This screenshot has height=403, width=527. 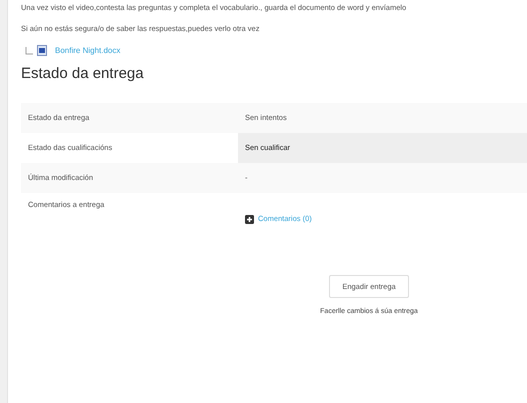 I want to click on file-link: Bonfire Night.docx, so click(x=87, y=50).